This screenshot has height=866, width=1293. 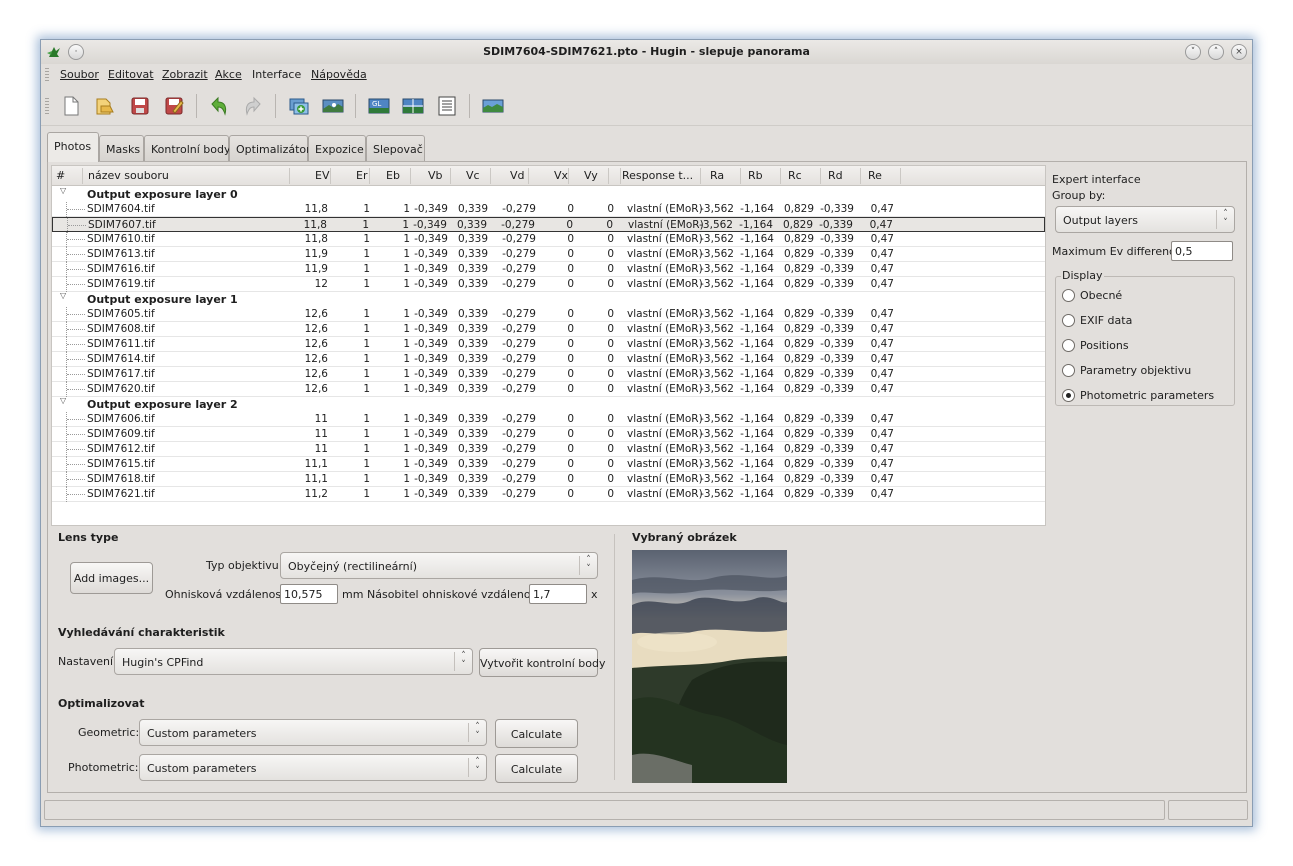 What do you see at coordinates (309, 594) in the screenshot?
I see `focal-length-input: 10,575` at bounding box center [309, 594].